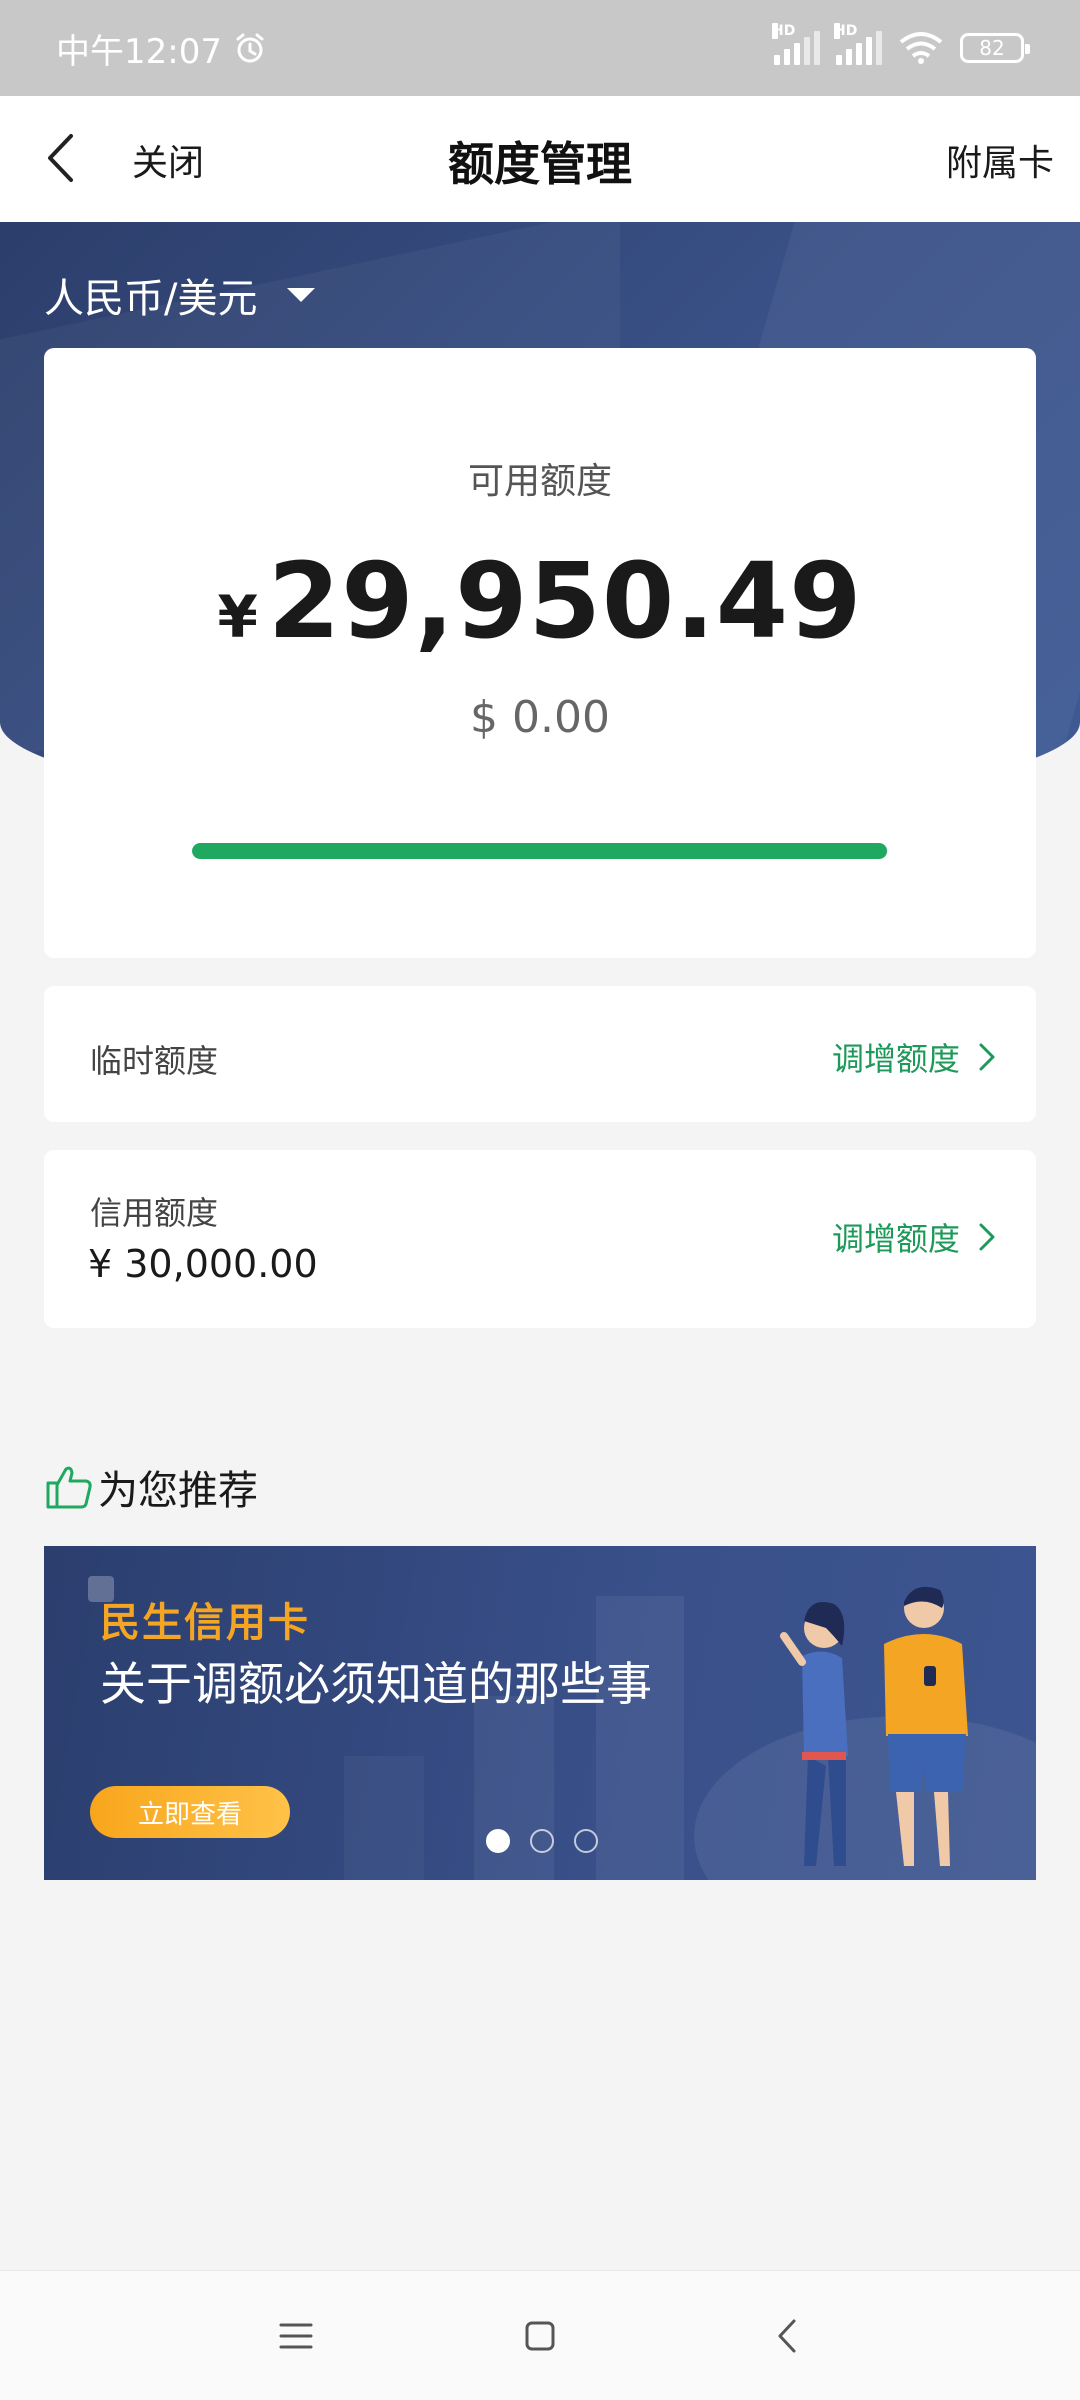  What do you see at coordinates (250, 48) in the screenshot?
I see `alarm-icon` at bounding box center [250, 48].